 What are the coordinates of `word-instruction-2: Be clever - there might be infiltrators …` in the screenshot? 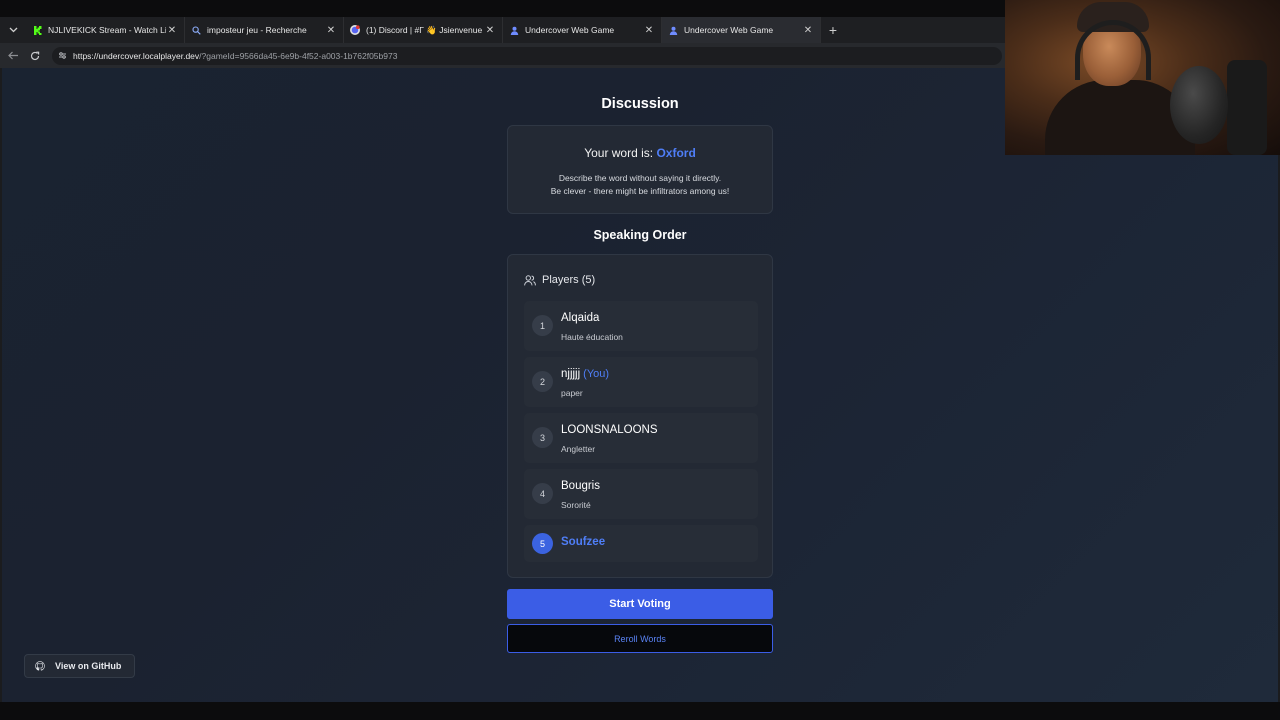 It's located at (640, 191).